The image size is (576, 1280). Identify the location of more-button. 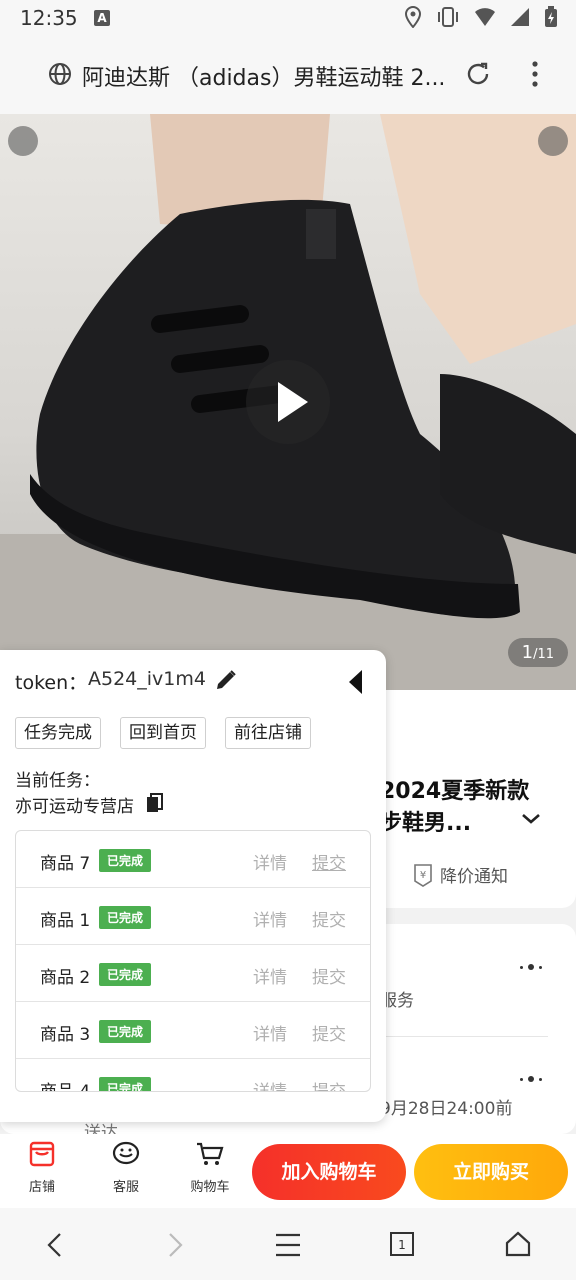
(553, 141).